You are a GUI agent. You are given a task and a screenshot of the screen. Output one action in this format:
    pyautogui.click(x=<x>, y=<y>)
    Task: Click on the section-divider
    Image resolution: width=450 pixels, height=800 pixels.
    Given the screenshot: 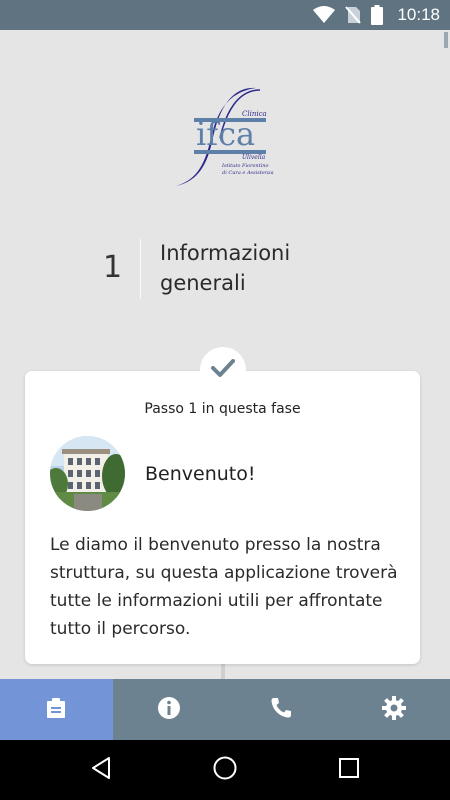 What is the action you would take?
    pyautogui.click(x=140, y=269)
    